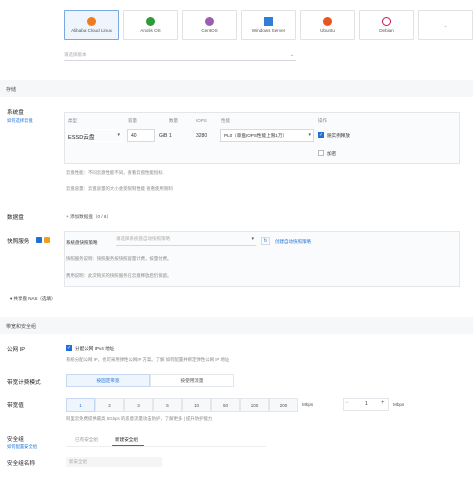 The width and height of the screenshot is (473, 477). I want to click on encrypt-checkbox, so click(321, 153).